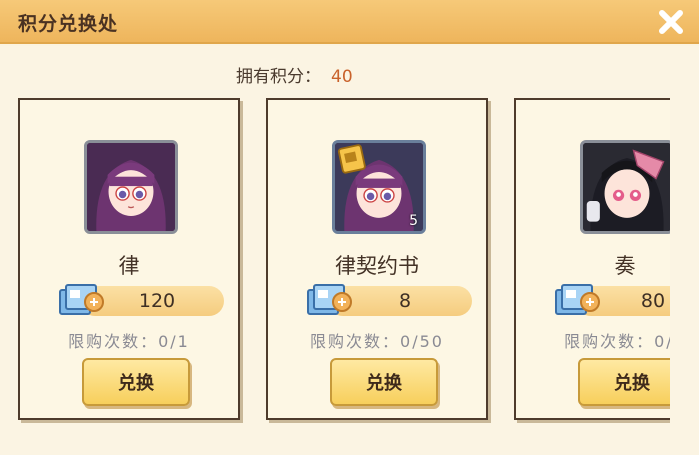 The height and width of the screenshot is (455, 699). Describe the element at coordinates (625, 266) in the screenshot. I see `item-name: 奏` at that location.